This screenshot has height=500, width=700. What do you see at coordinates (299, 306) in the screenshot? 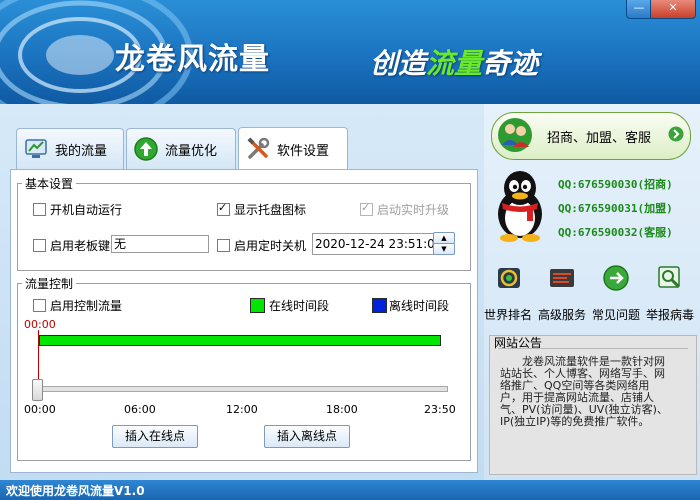
I see `online-legend-label: 在线时间段` at bounding box center [299, 306].